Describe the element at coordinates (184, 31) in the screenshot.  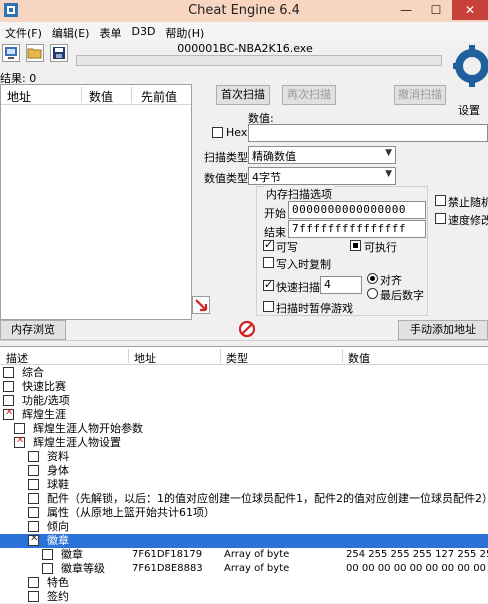
I see `menu-help: 帮助(H)` at that location.